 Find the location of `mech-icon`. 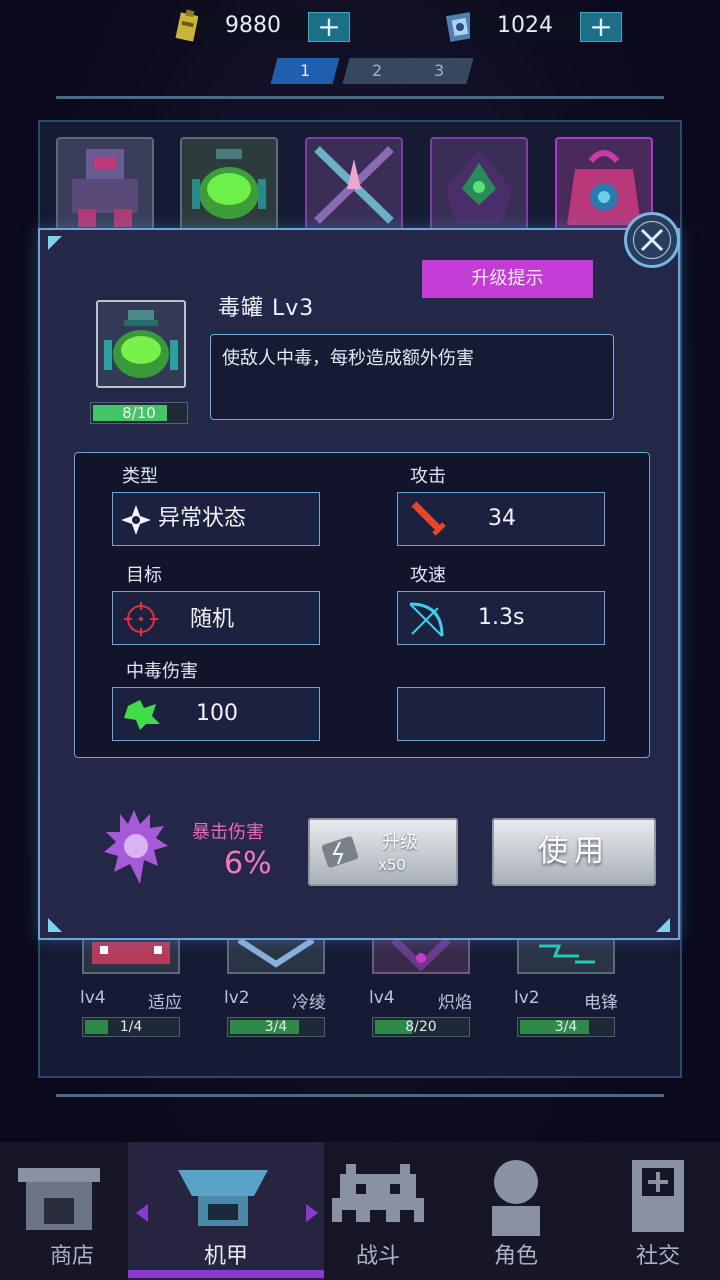

mech-icon is located at coordinates (223, 1198).